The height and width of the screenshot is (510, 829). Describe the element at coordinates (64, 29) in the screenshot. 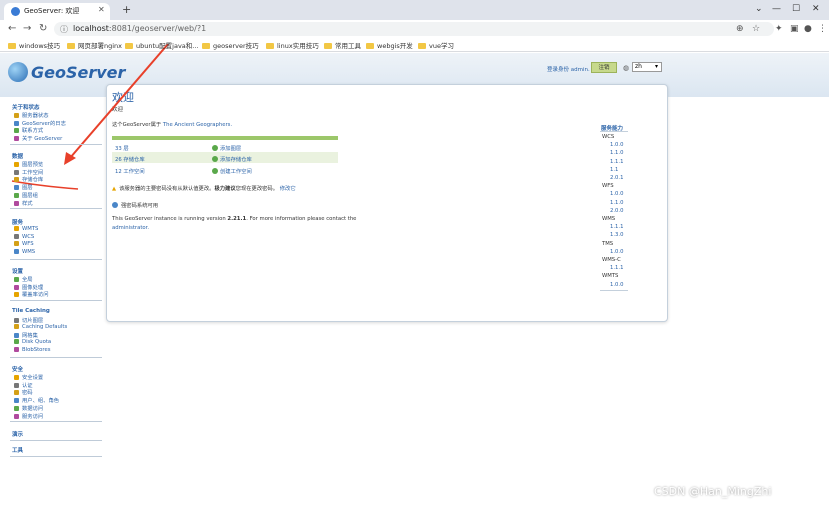

I see `site-info-icon: ⓘ` at that location.